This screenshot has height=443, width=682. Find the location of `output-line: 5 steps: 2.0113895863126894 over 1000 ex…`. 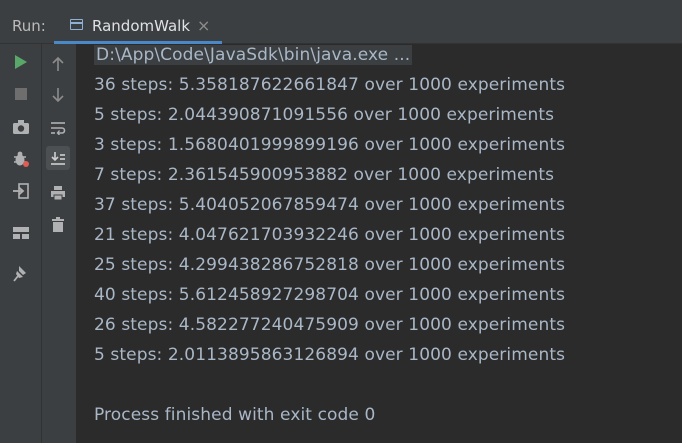

output-line: 5 steps: 2.0113895863126894 over 1000 ex… is located at coordinates (330, 355).